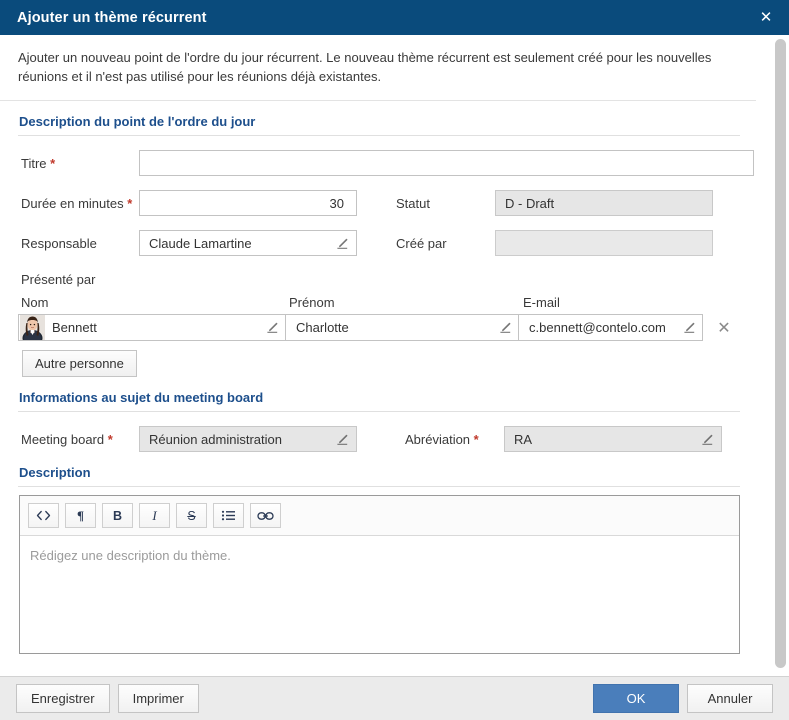  What do you see at coordinates (387, 300) in the screenshot?
I see `presenter-column-headers: Nom Prénom E-mail` at bounding box center [387, 300].